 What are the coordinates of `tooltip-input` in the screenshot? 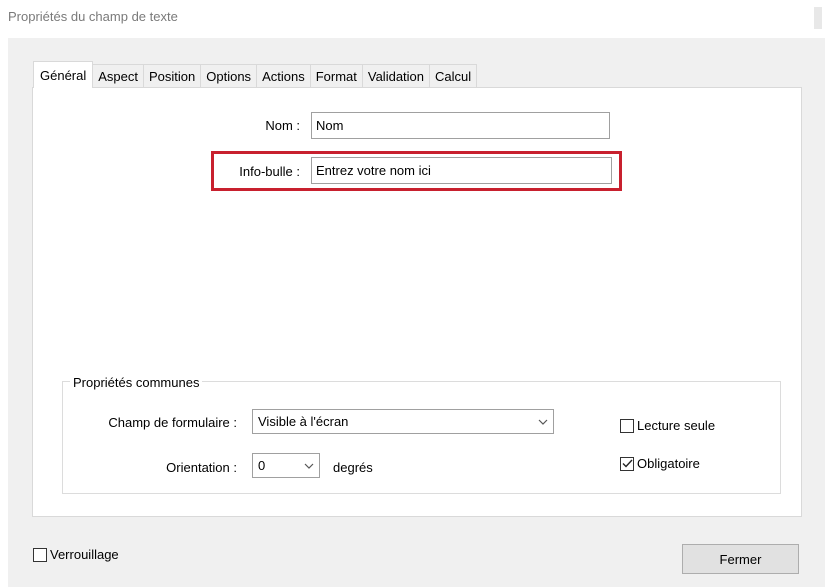 It's located at (461, 170).